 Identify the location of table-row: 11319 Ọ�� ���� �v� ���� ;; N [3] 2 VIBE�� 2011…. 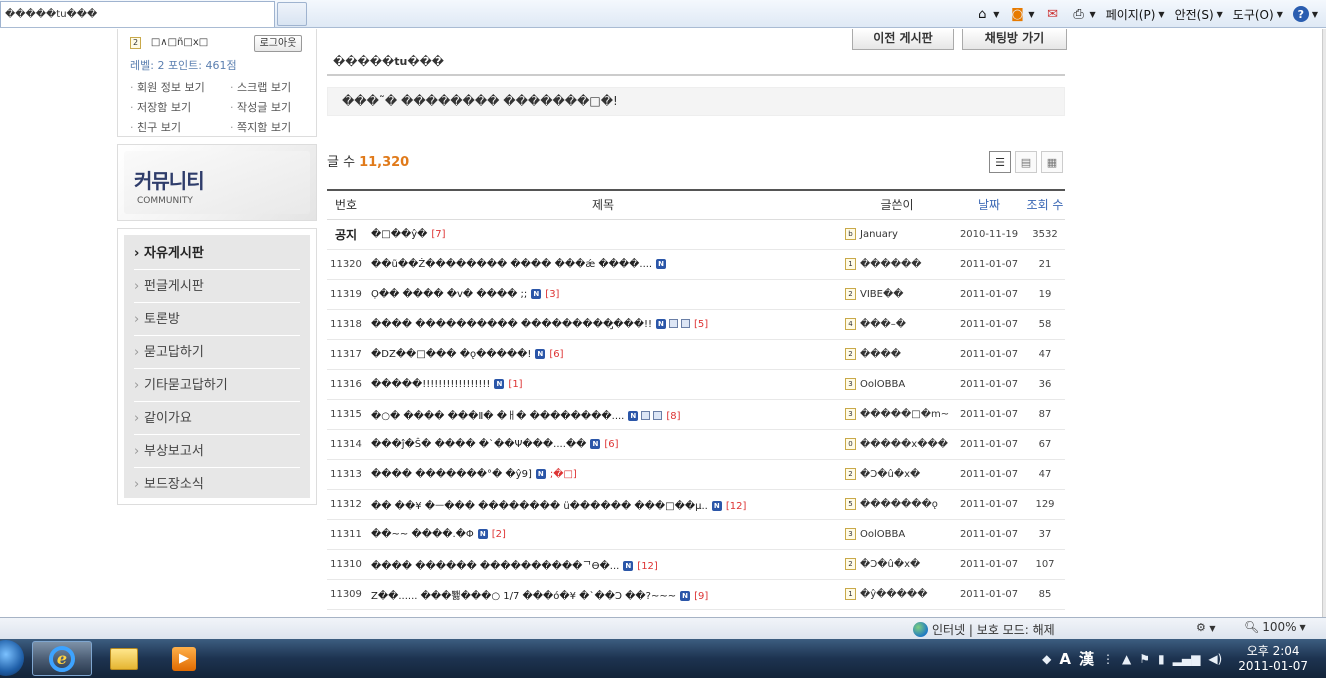
(696, 294).